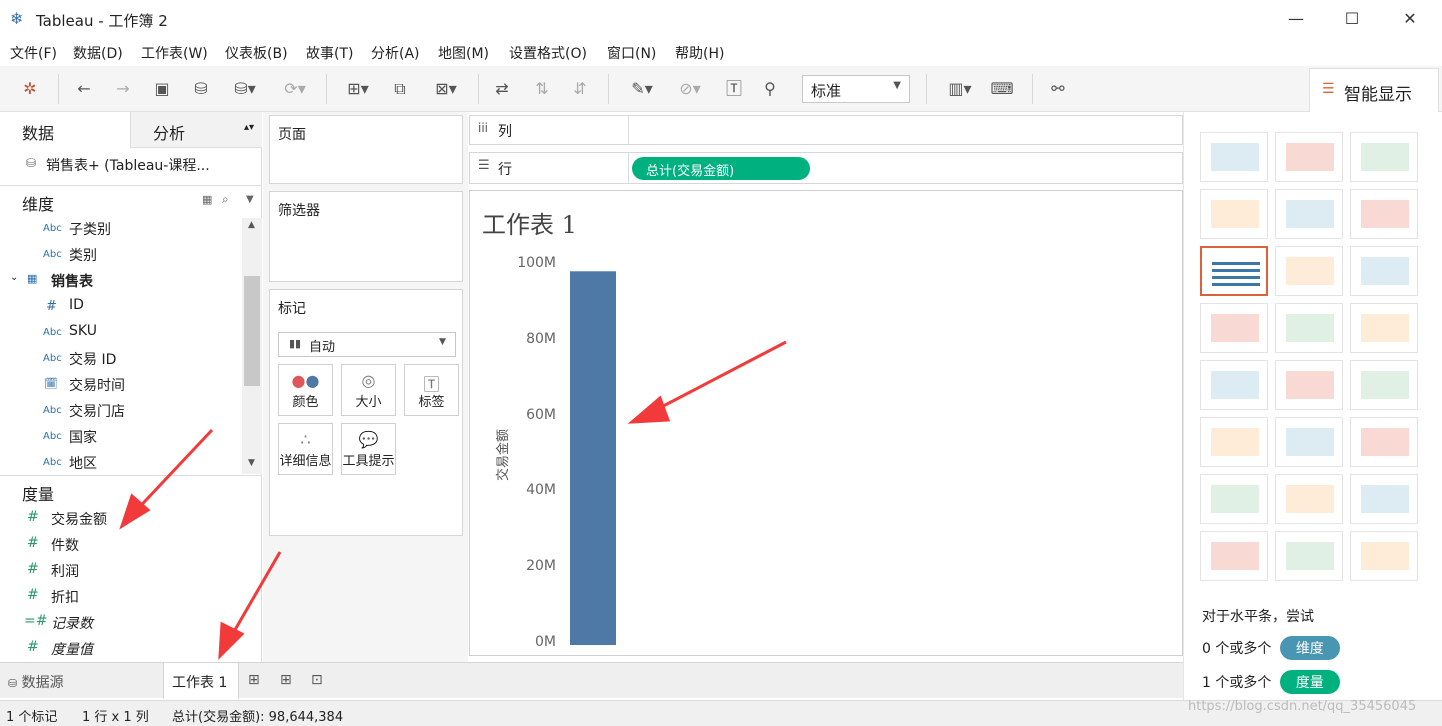 This screenshot has width=1442, height=726. What do you see at coordinates (254, 680) in the screenshot?
I see `new-worksheet-icon: ⊞` at bounding box center [254, 680].